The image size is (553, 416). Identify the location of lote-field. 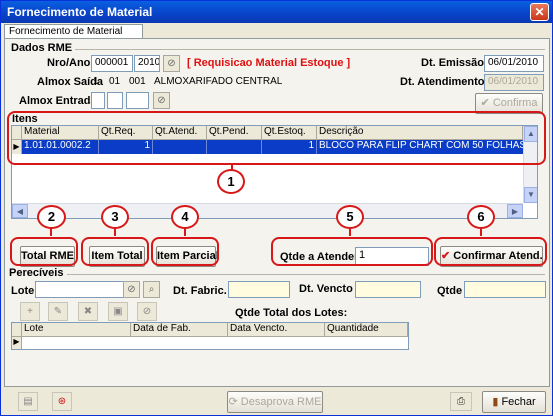
(80, 289).